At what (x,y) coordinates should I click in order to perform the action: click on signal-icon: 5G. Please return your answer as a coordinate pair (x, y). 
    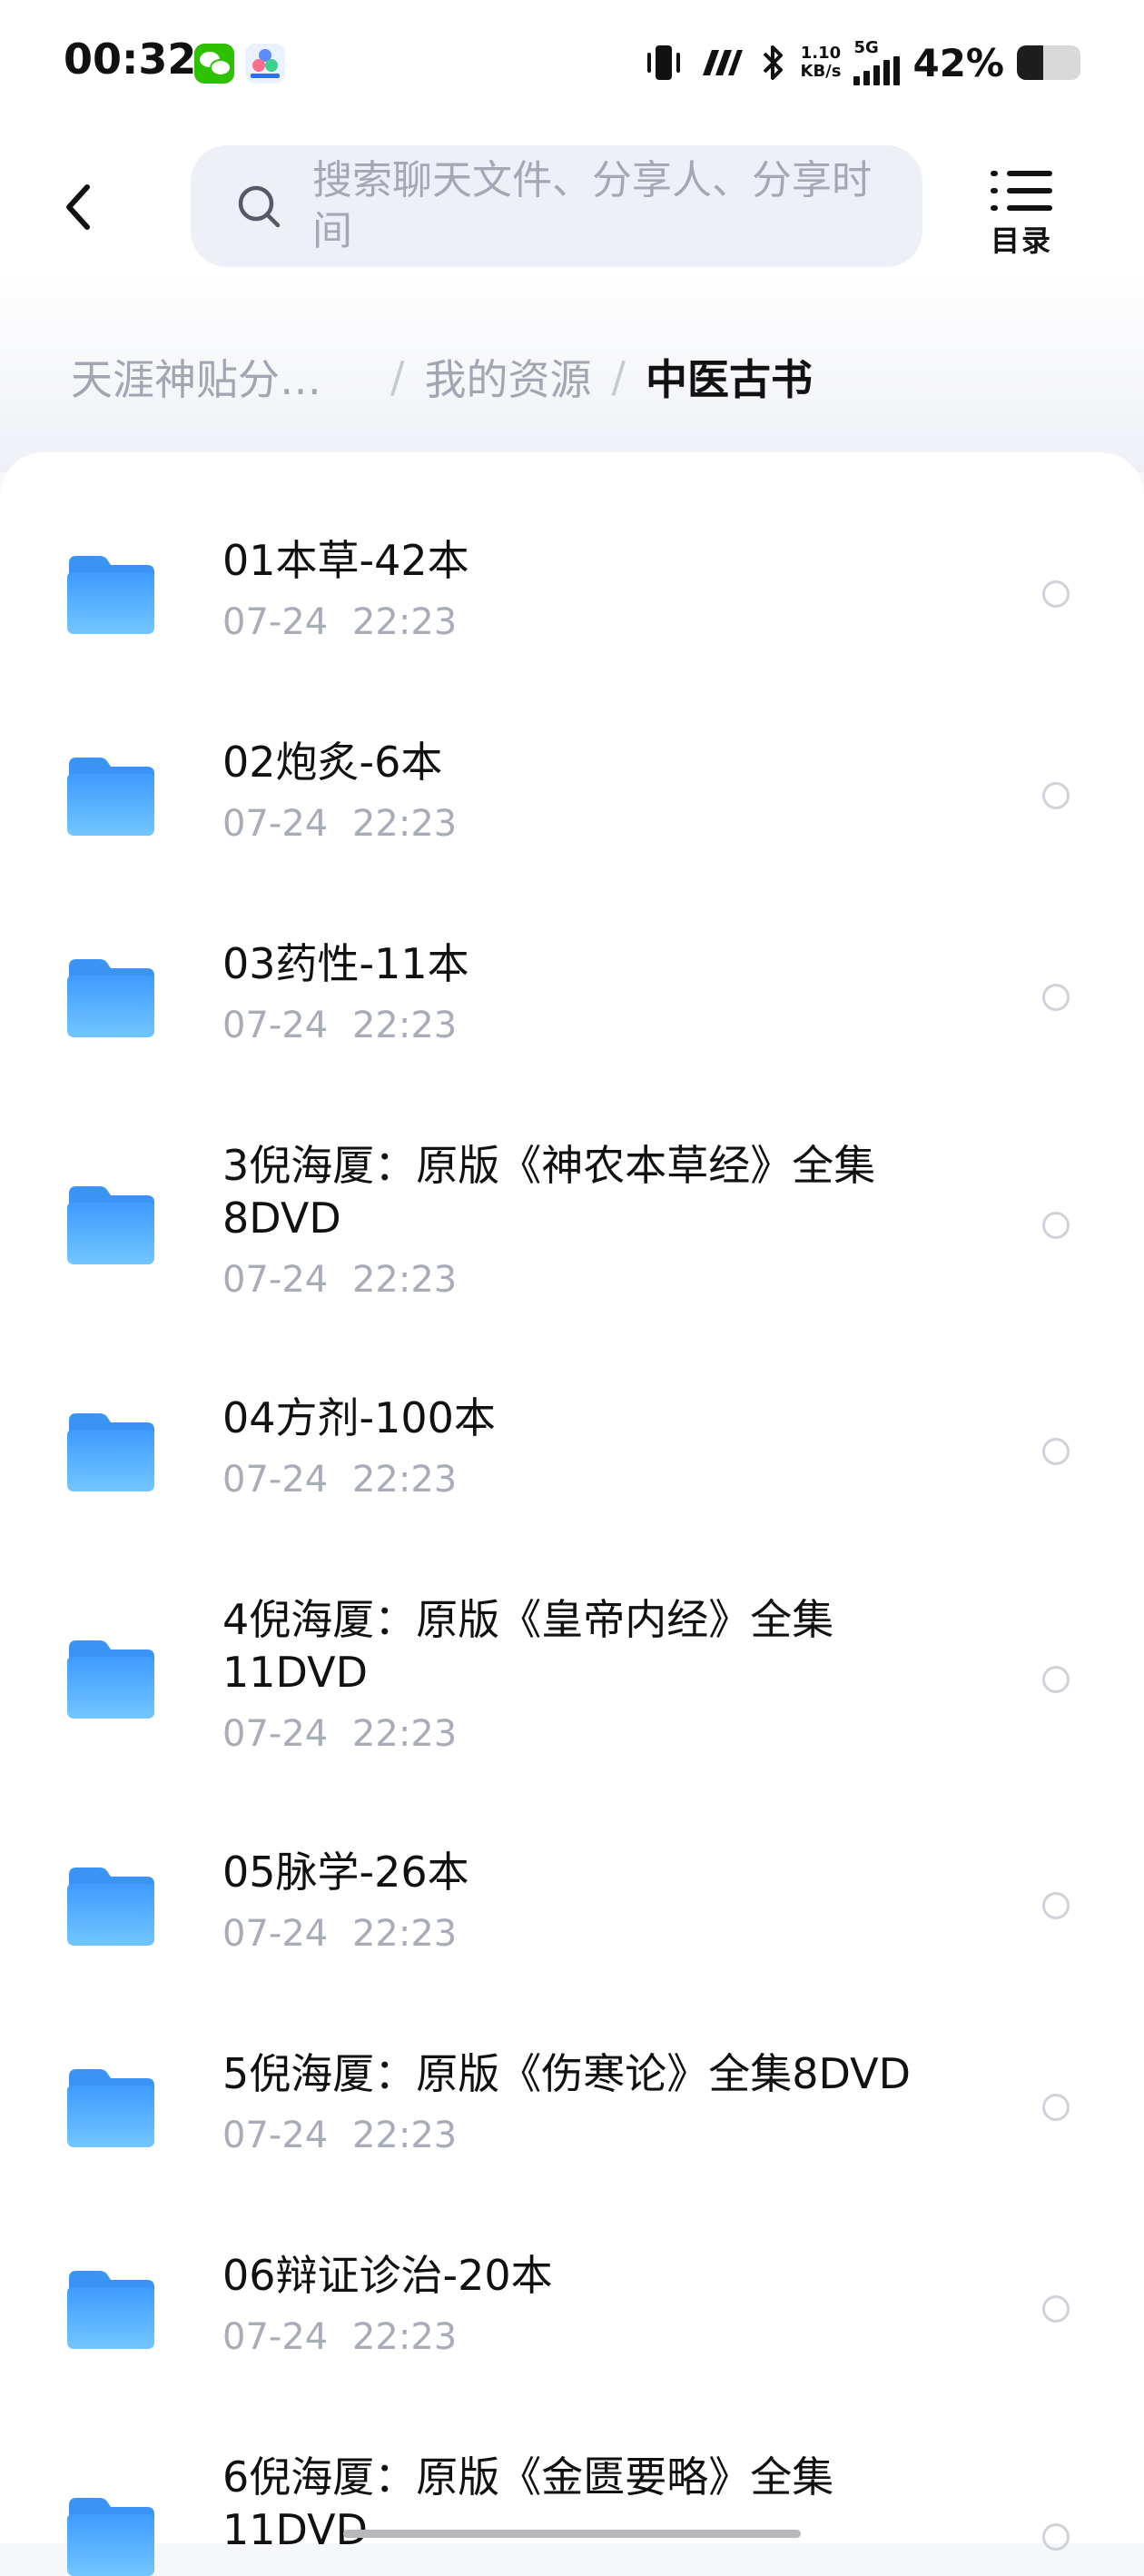
    Looking at the image, I should click on (877, 61).